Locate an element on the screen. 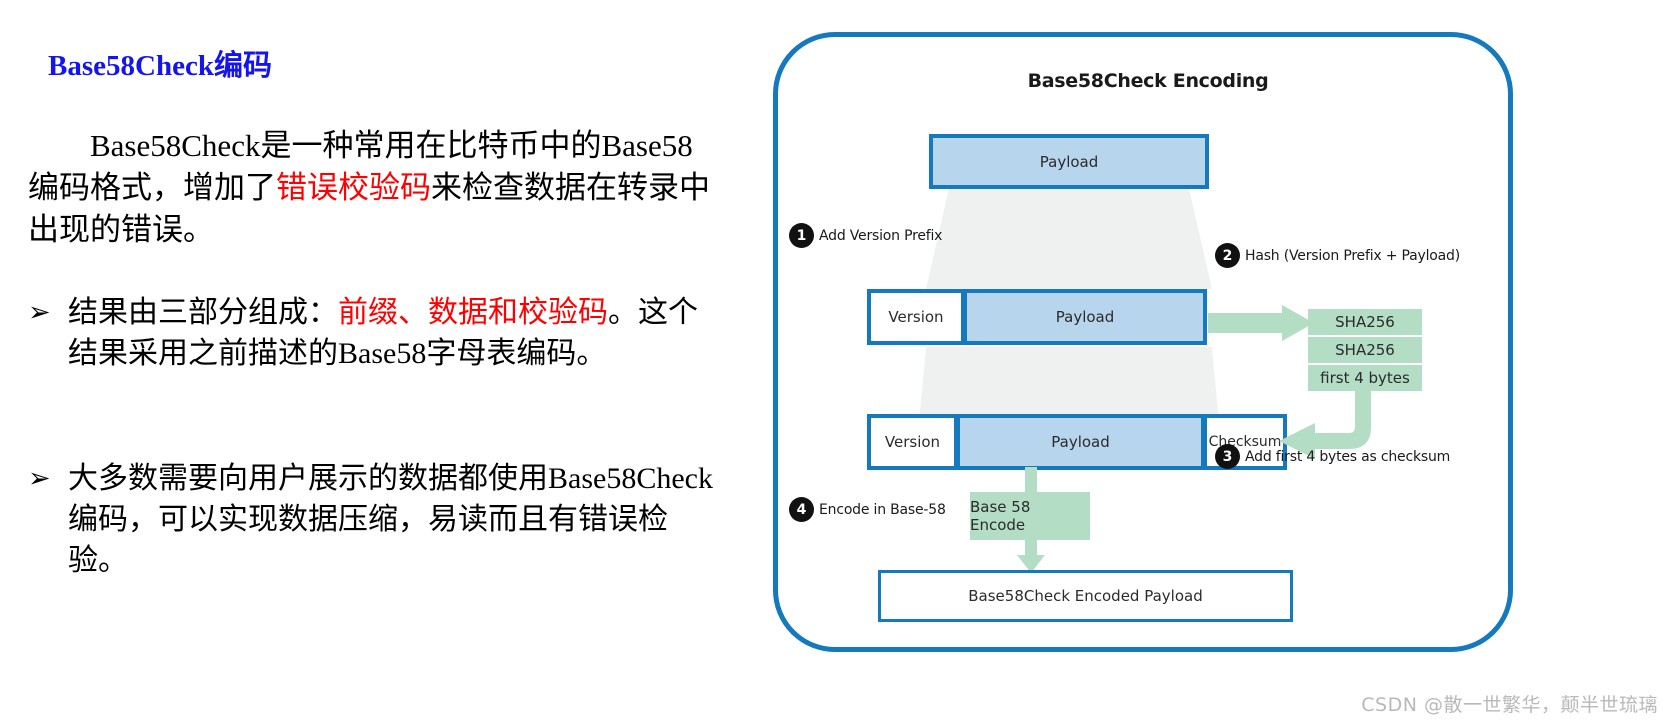  diagram-title: Base58Check Encoding is located at coordinates (1148, 81).